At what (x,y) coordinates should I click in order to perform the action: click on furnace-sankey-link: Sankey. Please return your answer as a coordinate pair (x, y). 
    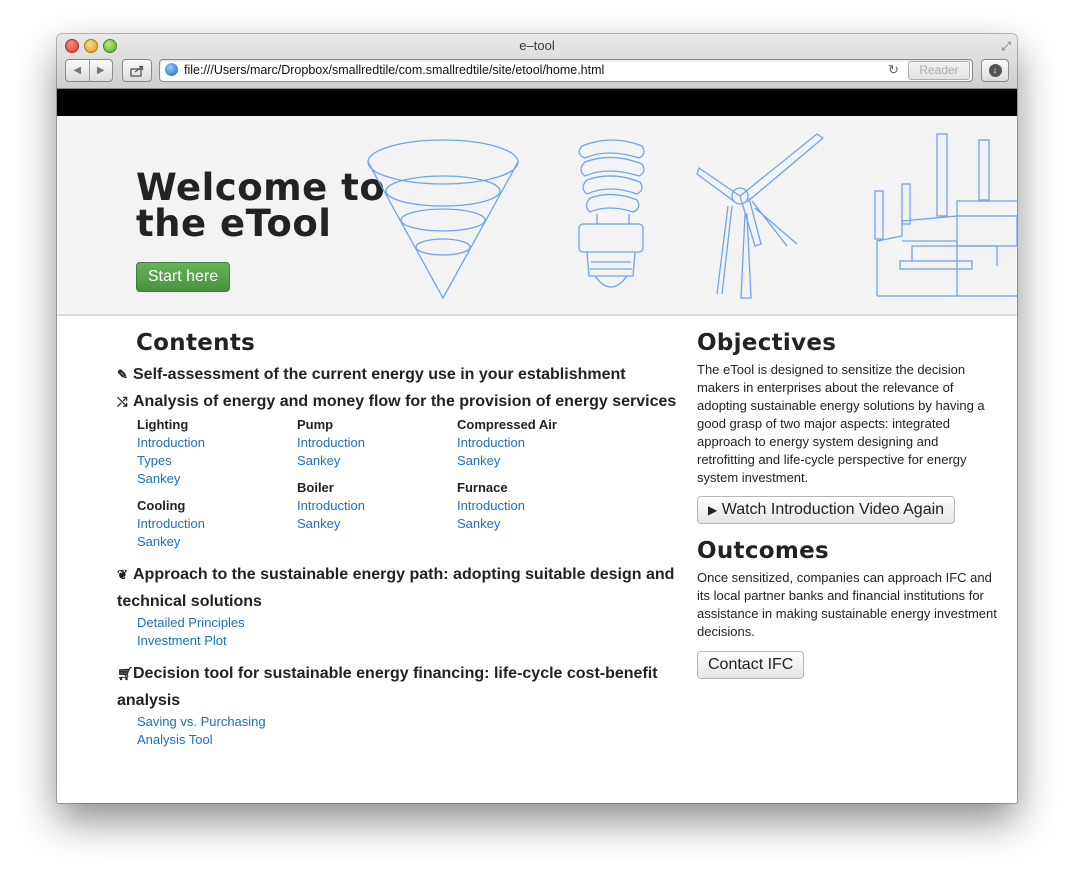
    Looking at the image, I should click on (478, 523).